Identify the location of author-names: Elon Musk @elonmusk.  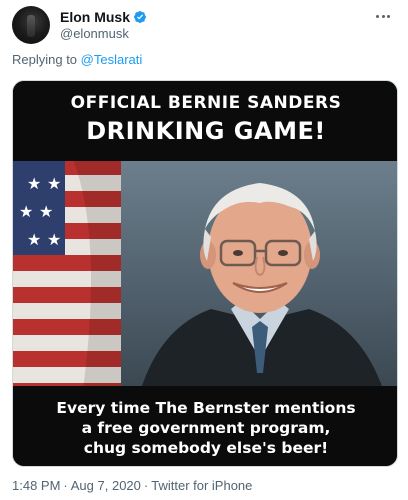
(103, 24).